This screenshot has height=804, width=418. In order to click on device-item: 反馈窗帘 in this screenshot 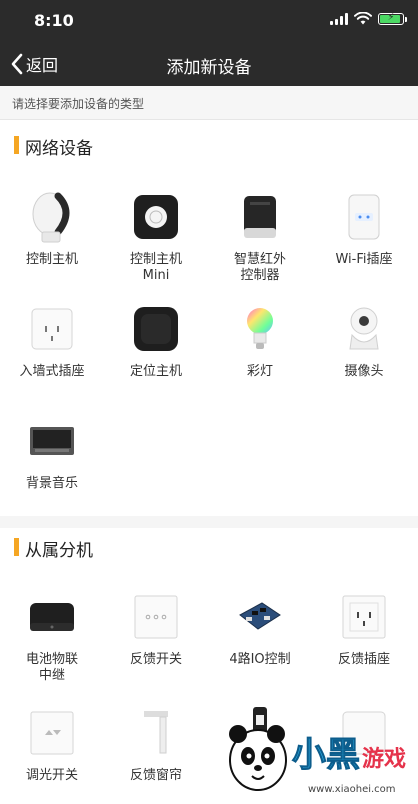, I will do `click(156, 745)`.